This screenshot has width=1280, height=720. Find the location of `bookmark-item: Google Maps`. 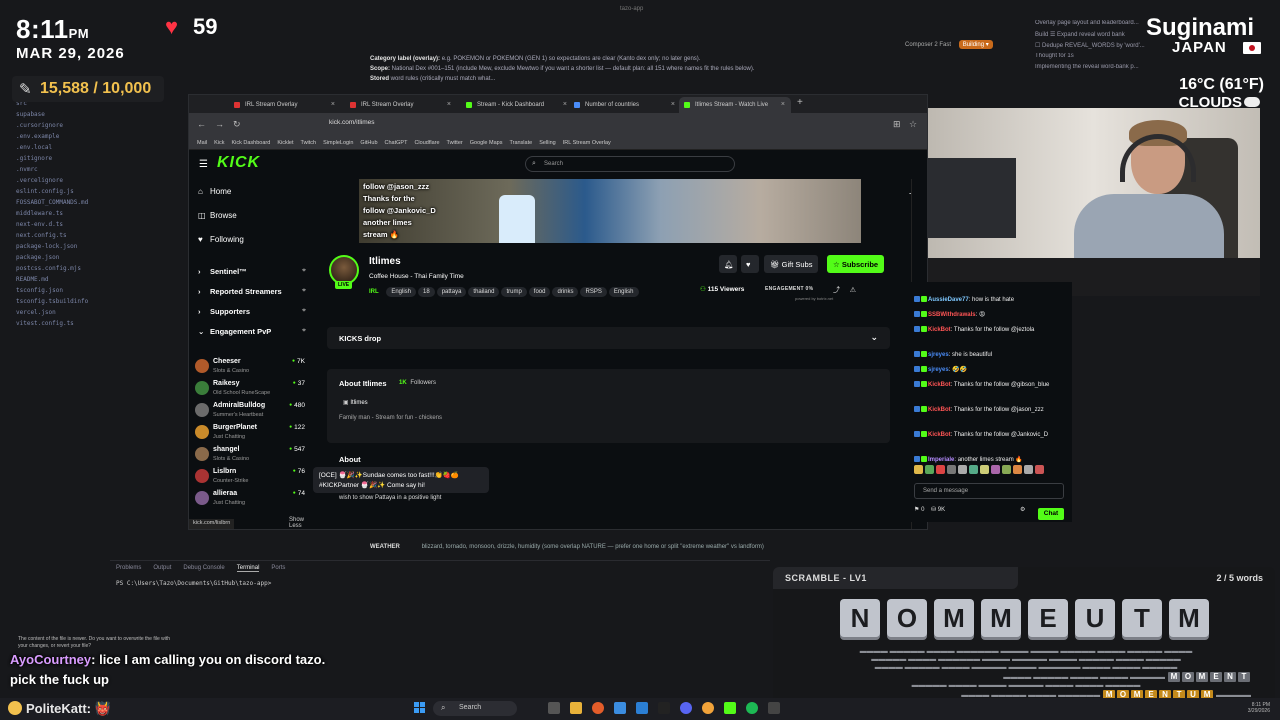

bookmark-item: Google Maps is located at coordinates (486, 143).